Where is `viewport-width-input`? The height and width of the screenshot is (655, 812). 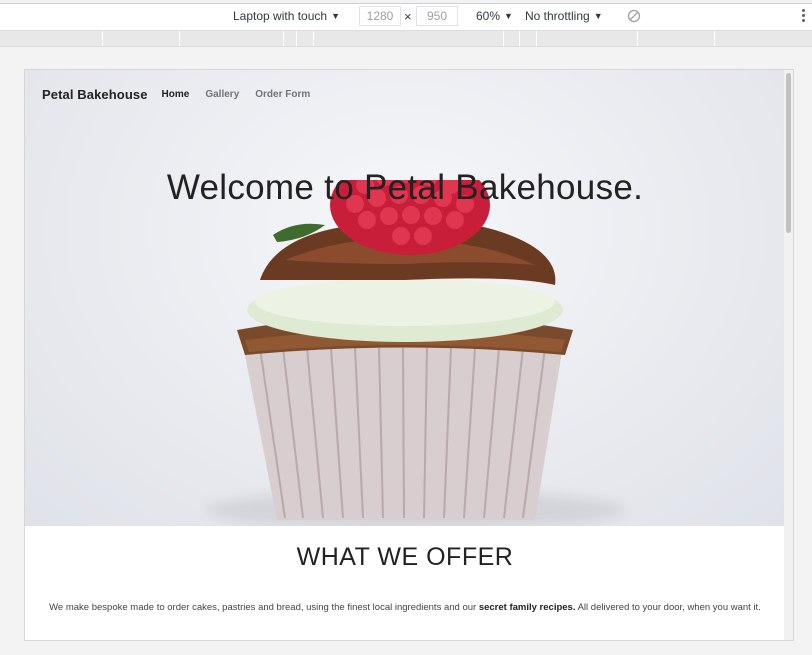
viewport-width-input is located at coordinates (380, 16).